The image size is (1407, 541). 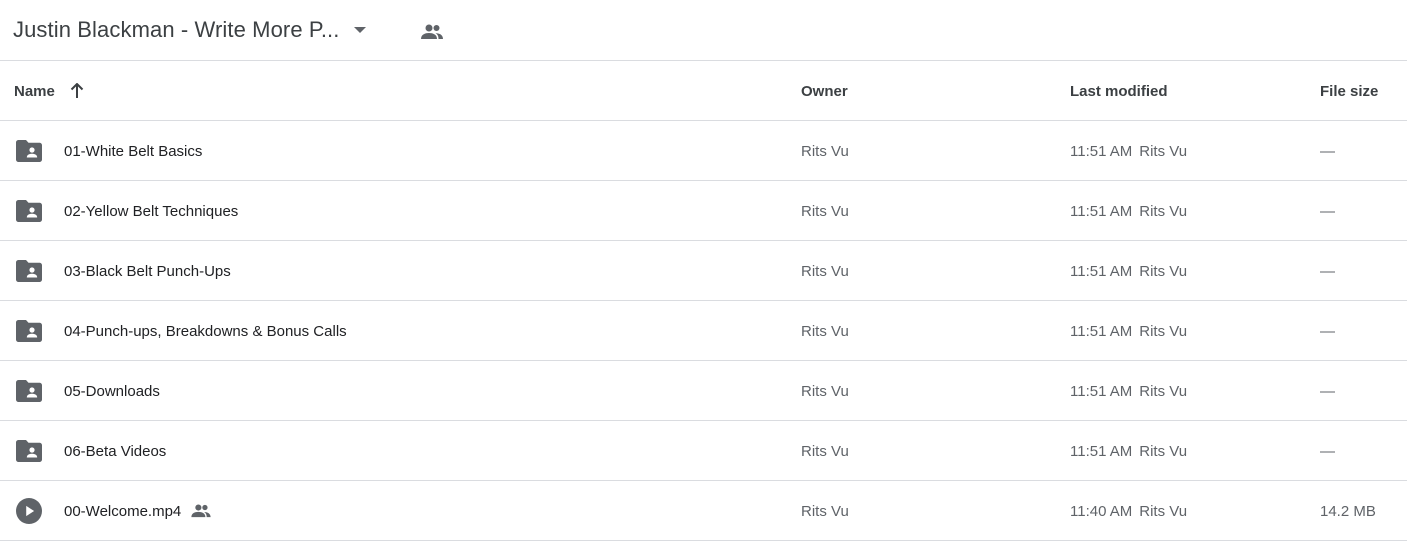 What do you see at coordinates (147, 271) in the screenshot?
I see `file-name: 03-Black Belt Punch-Ups` at bounding box center [147, 271].